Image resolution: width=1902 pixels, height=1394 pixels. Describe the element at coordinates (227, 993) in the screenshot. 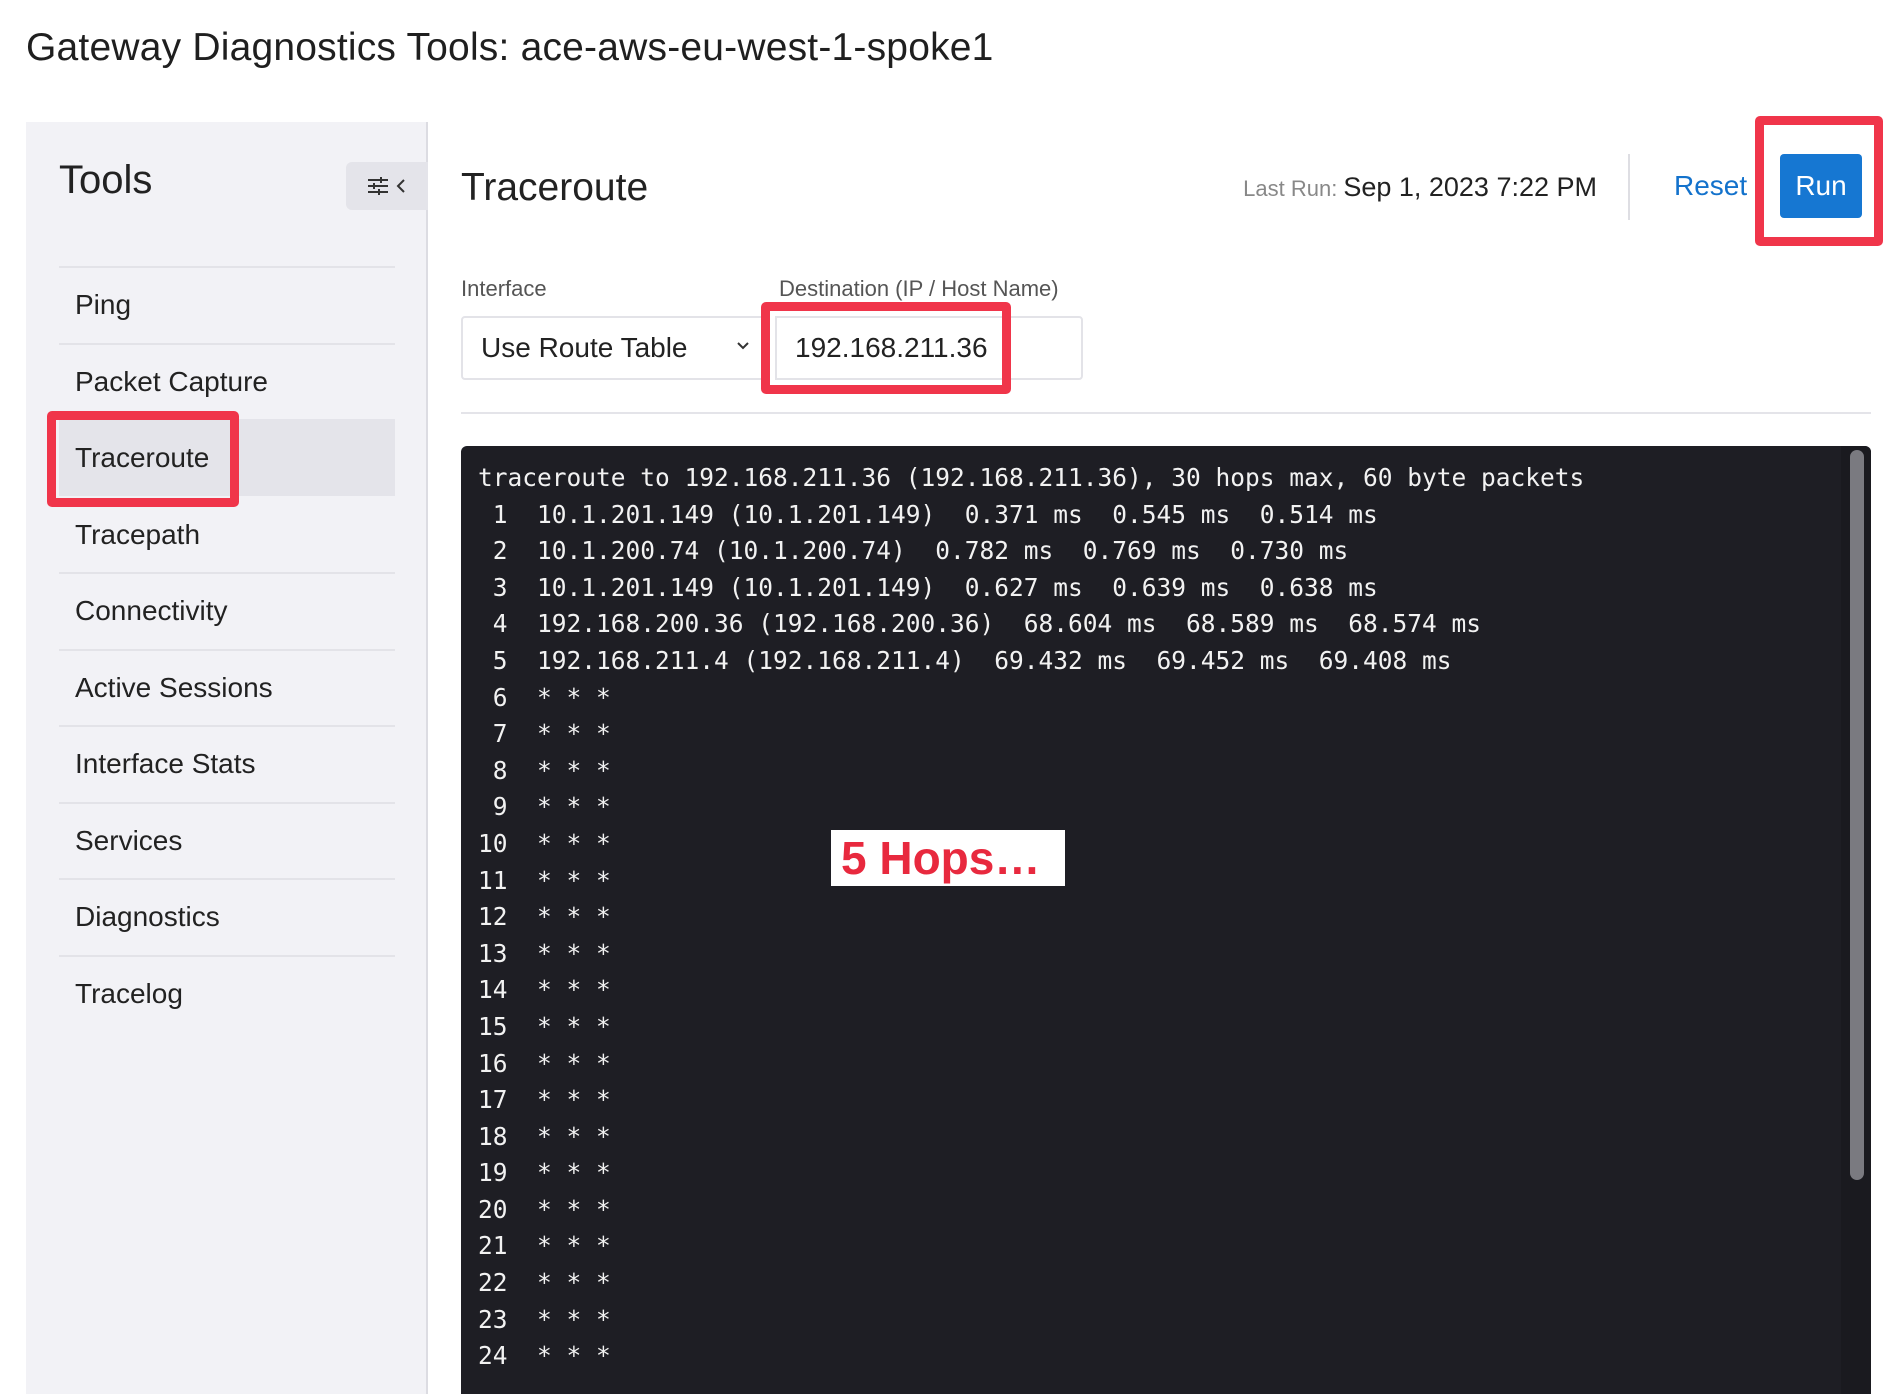

I see `sidebar-item-tracelog: Tracelog` at that location.